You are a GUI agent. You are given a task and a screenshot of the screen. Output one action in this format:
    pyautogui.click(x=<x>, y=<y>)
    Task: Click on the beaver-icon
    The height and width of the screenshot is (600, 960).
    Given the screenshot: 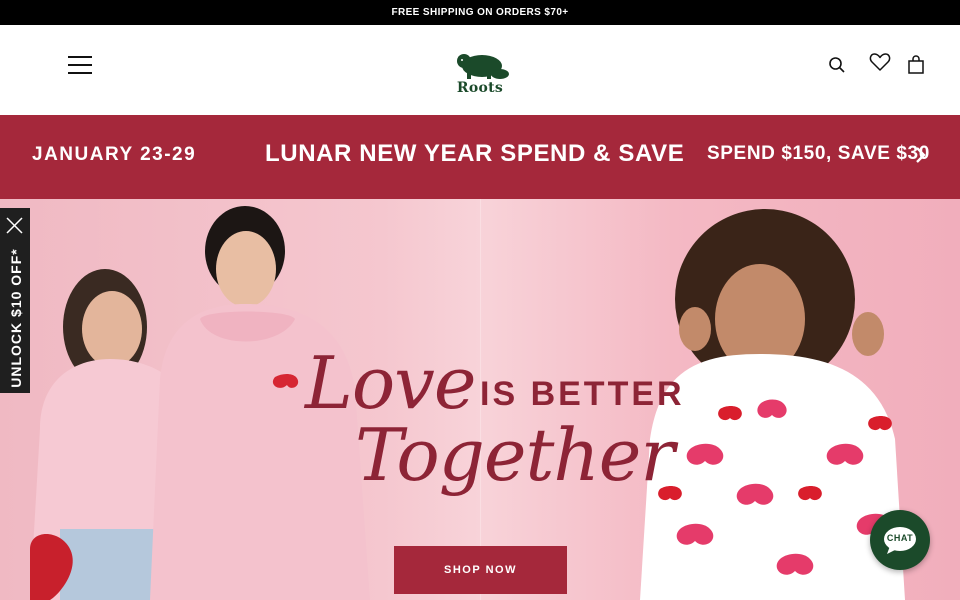 What is the action you would take?
    pyautogui.click(x=483, y=66)
    